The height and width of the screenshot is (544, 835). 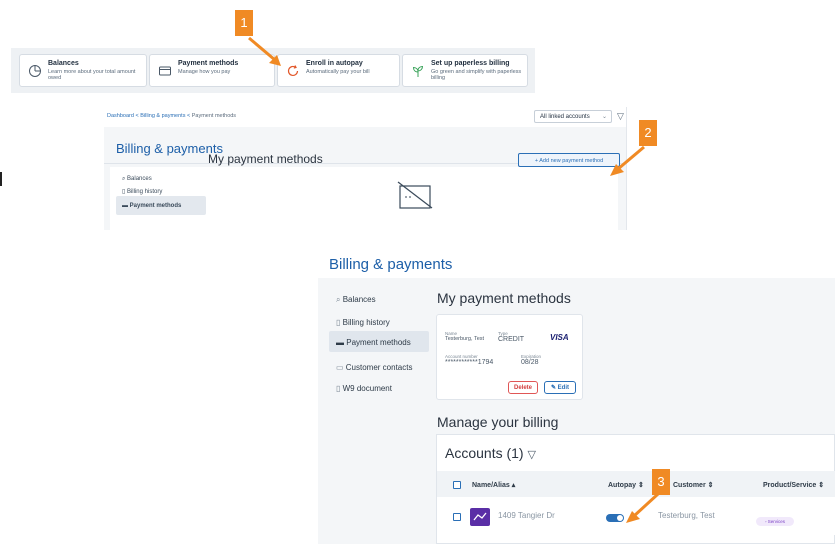 What do you see at coordinates (293, 71) in the screenshot?
I see `autopay-icon` at bounding box center [293, 71].